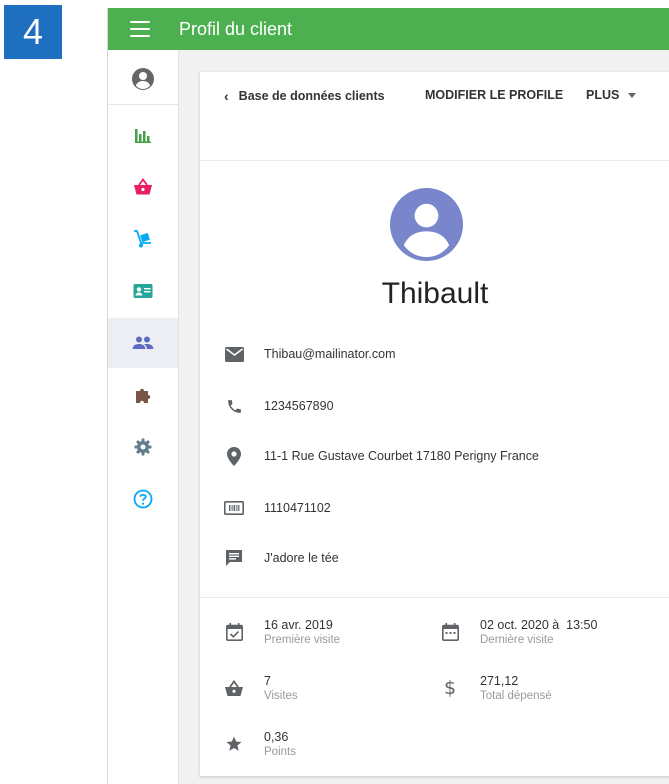 This screenshot has height=784, width=669. What do you see at coordinates (301, 558) in the screenshot?
I see `note-value: J'adore le tée` at bounding box center [301, 558].